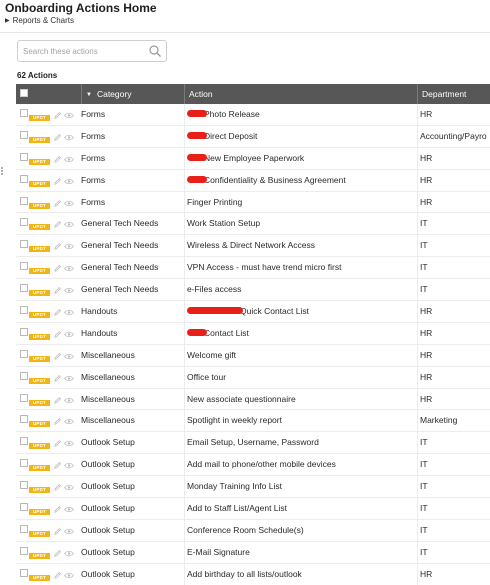 The image size is (490, 585). Describe the element at coordinates (300, 530) in the screenshot. I see `action-cell: Conference Room Schedule(s)` at that location.